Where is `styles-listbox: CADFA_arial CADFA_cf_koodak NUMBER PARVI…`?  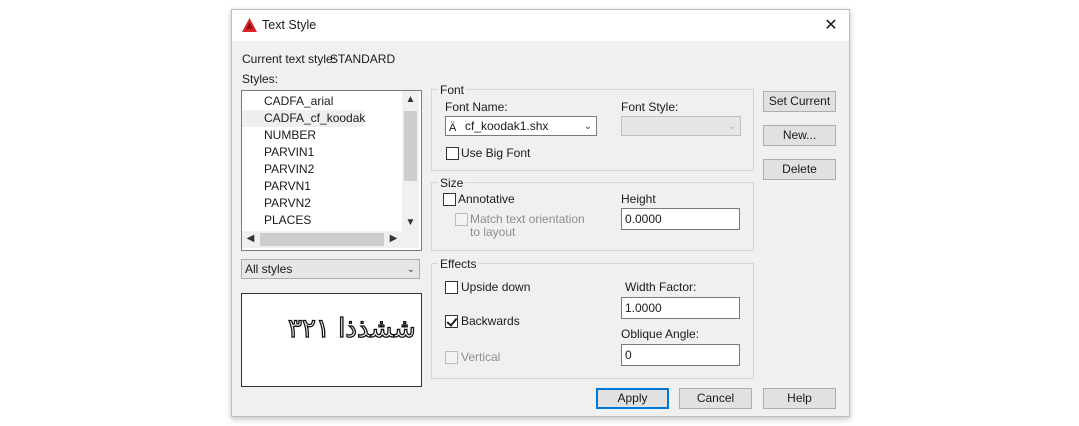
styles-listbox: CADFA_arial CADFA_cf_koodak NUMBER PARVI… is located at coordinates (331, 170).